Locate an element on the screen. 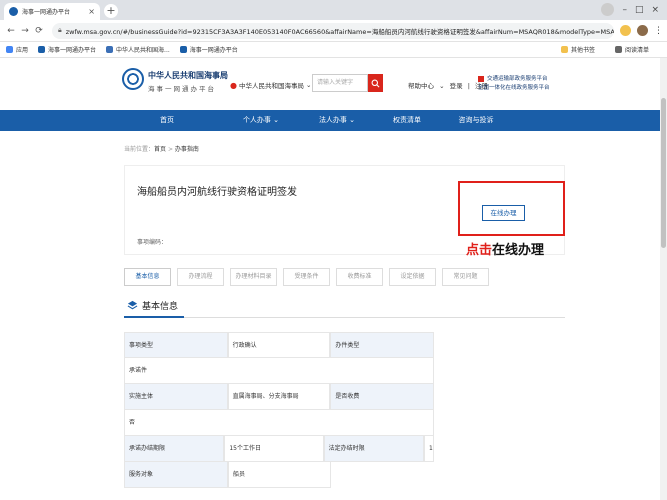  search-button is located at coordinates (375, 83).